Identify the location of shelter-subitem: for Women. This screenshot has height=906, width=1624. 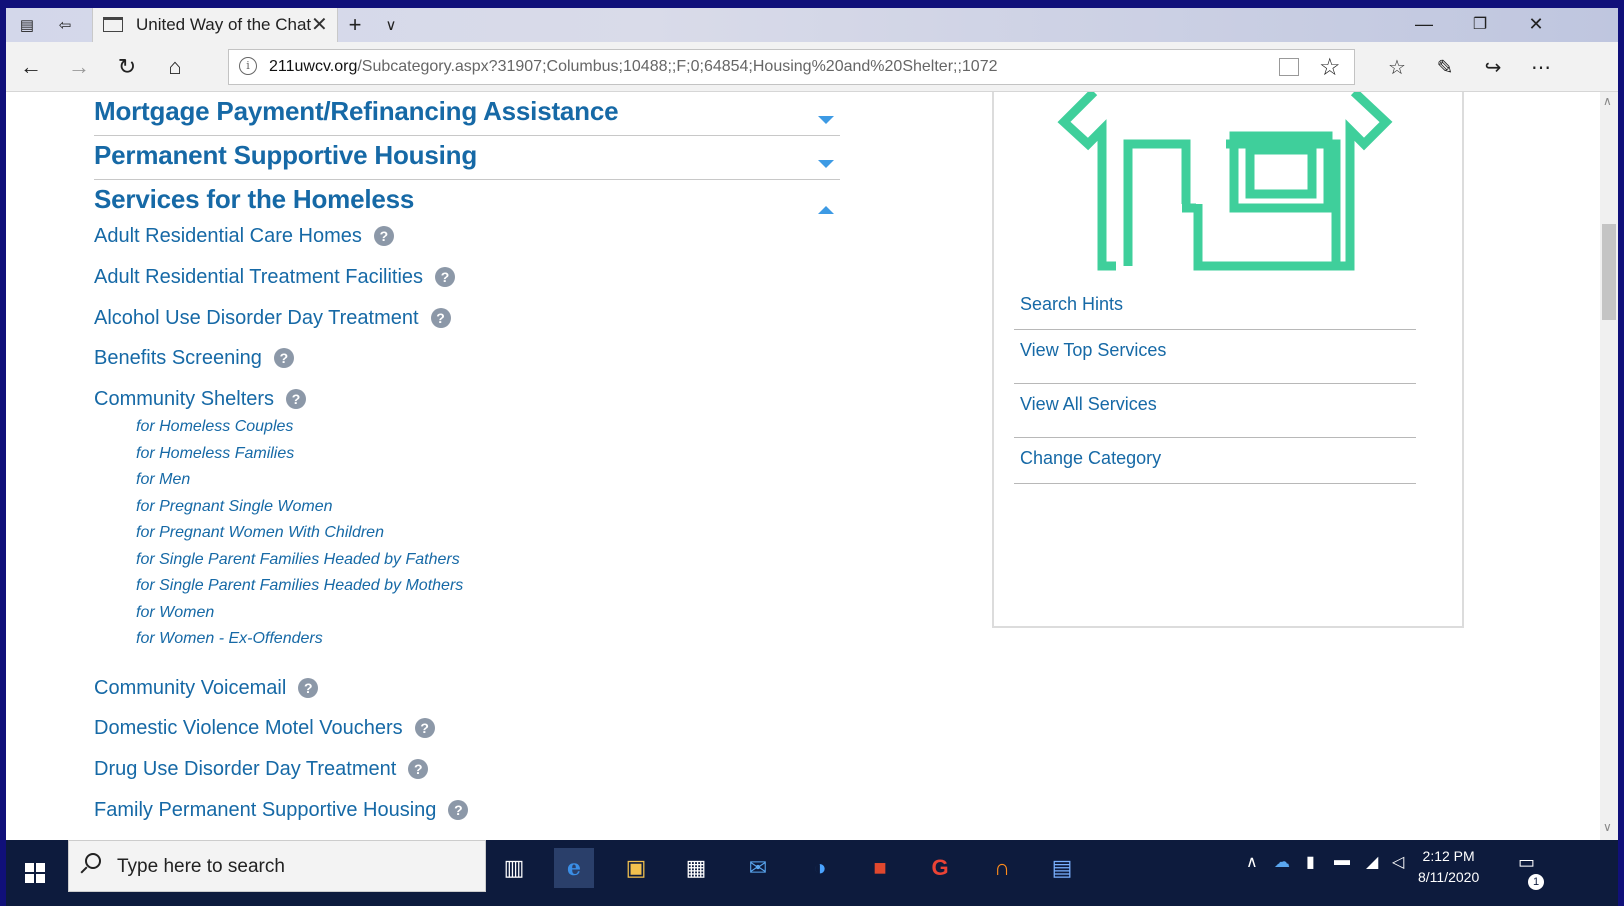
(175, 613).